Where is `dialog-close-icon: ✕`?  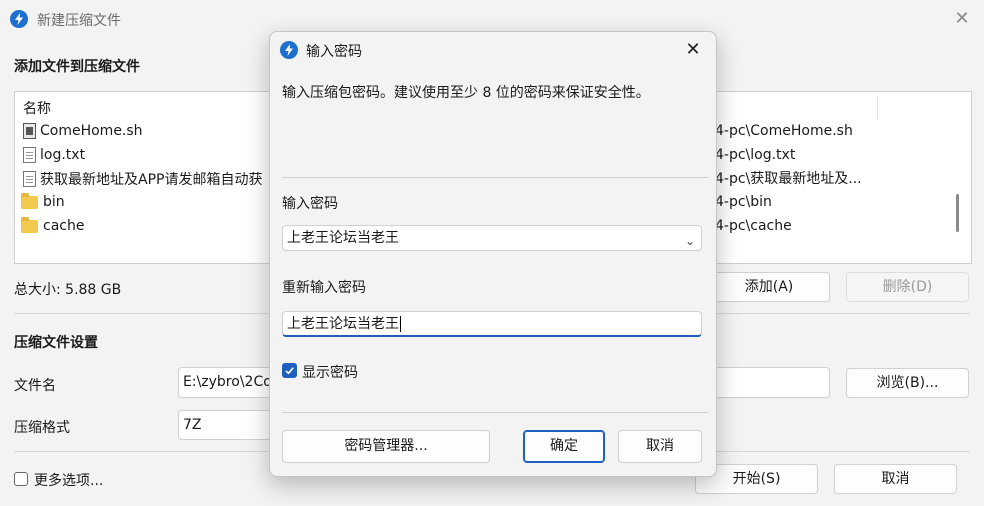 dialog-close-icon: ✕ is located at coordinates (693, 50).